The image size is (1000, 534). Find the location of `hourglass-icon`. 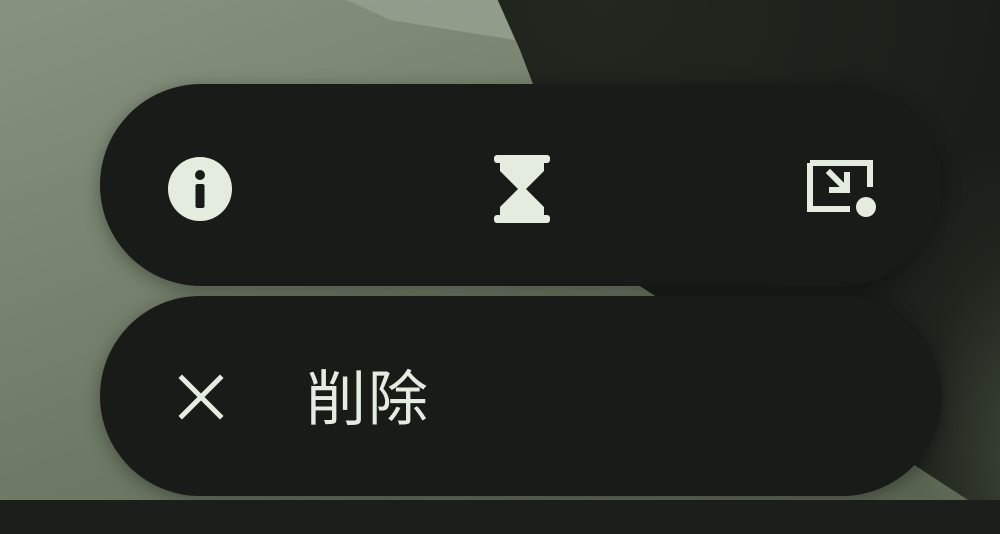

hourglass-icon is located at coordinates (522, 189).